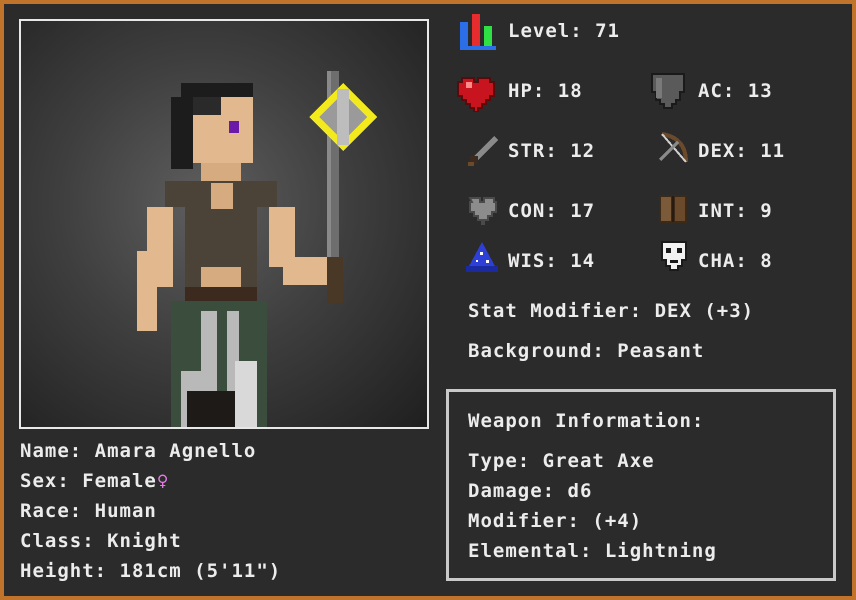 The height and width of the screenshot is (600, 856). I want to click on character-sex: Sex: Female♀, so click(94, 481).